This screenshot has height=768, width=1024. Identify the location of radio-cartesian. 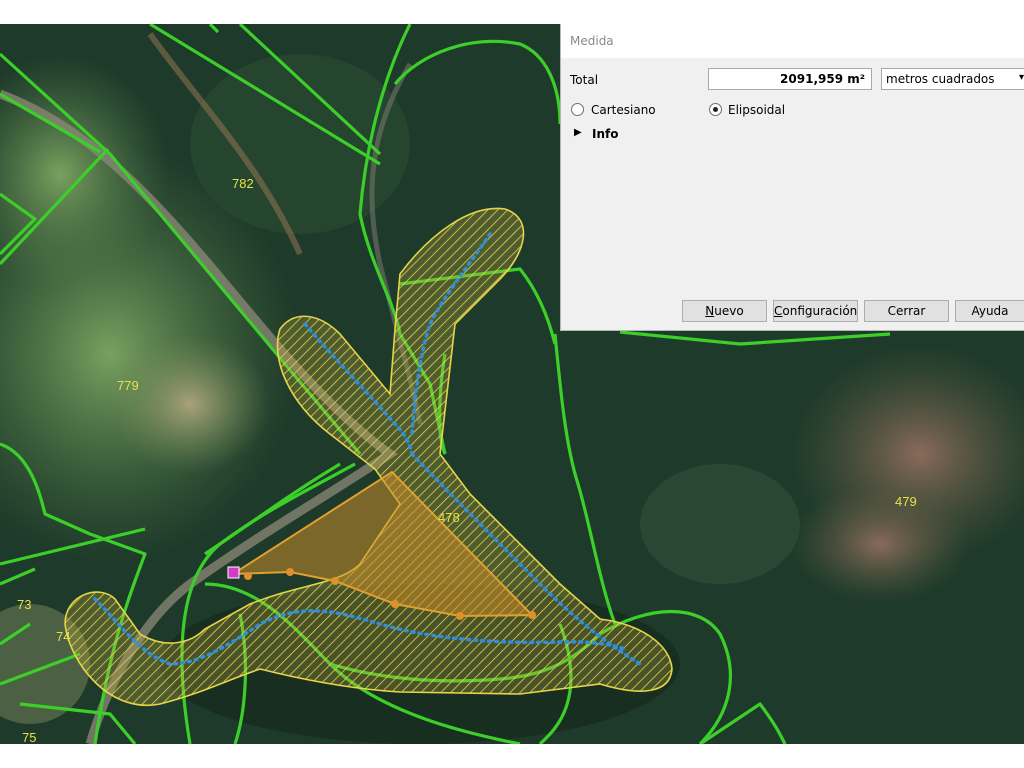
(577, 109).